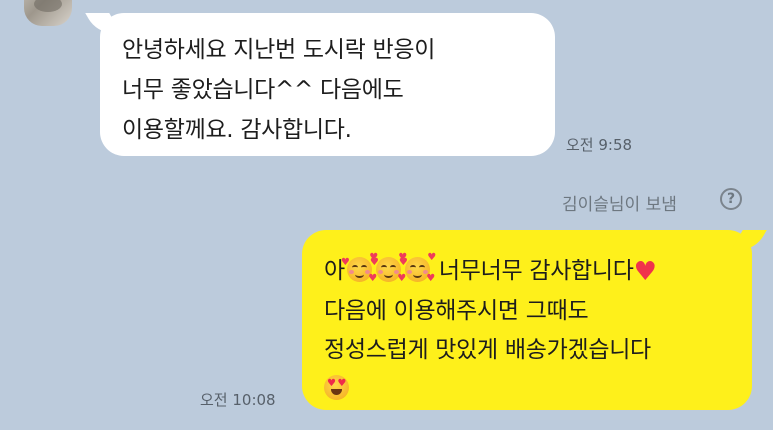  I want to click on outgoing-line1-text: 너무너무 감사합니다, so click(536, 271).